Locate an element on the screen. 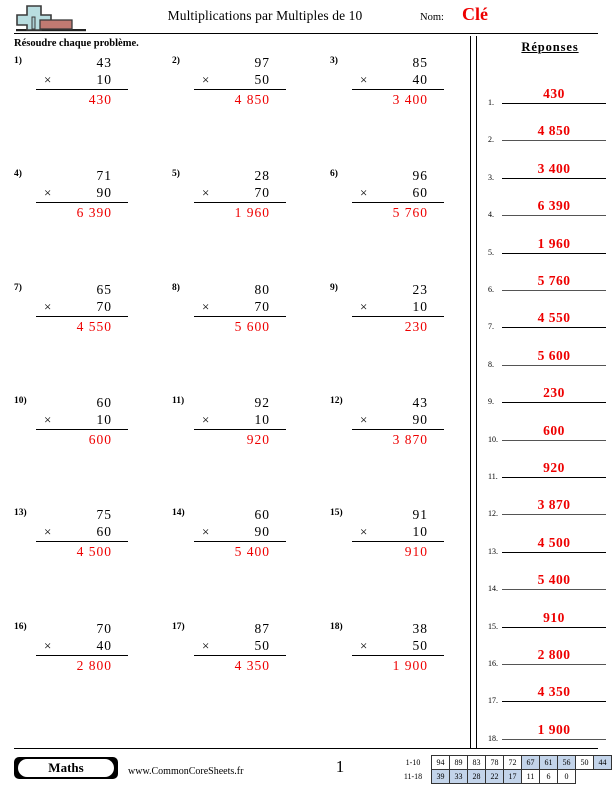  score-cell: 78 is located at coordinates (494, 762).